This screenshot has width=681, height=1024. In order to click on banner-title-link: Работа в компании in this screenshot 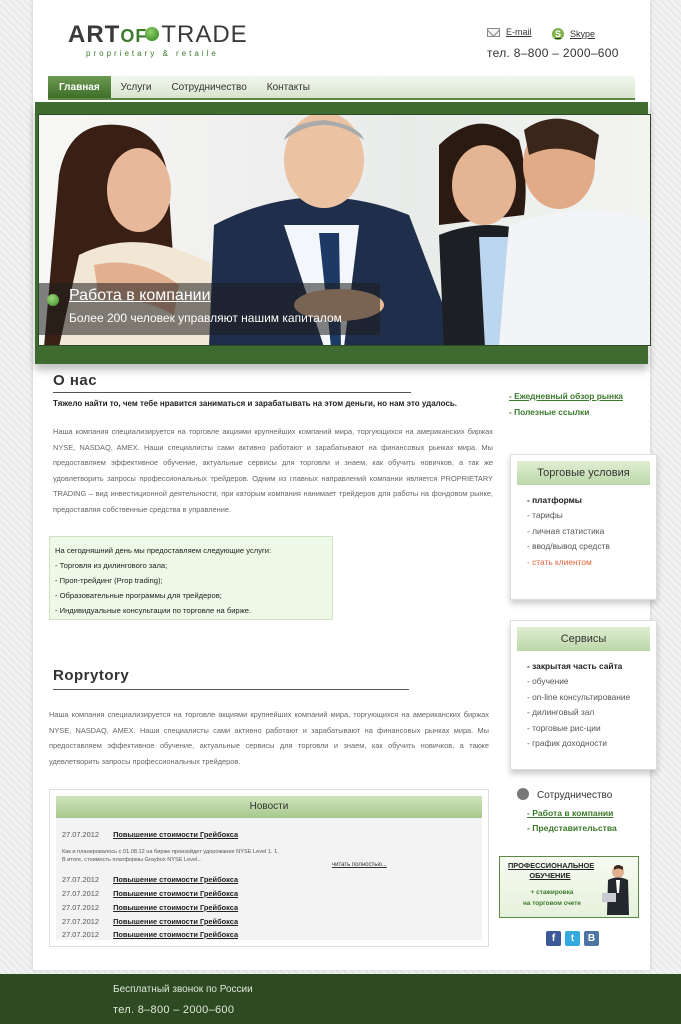, I will do `click(140, 296)`.